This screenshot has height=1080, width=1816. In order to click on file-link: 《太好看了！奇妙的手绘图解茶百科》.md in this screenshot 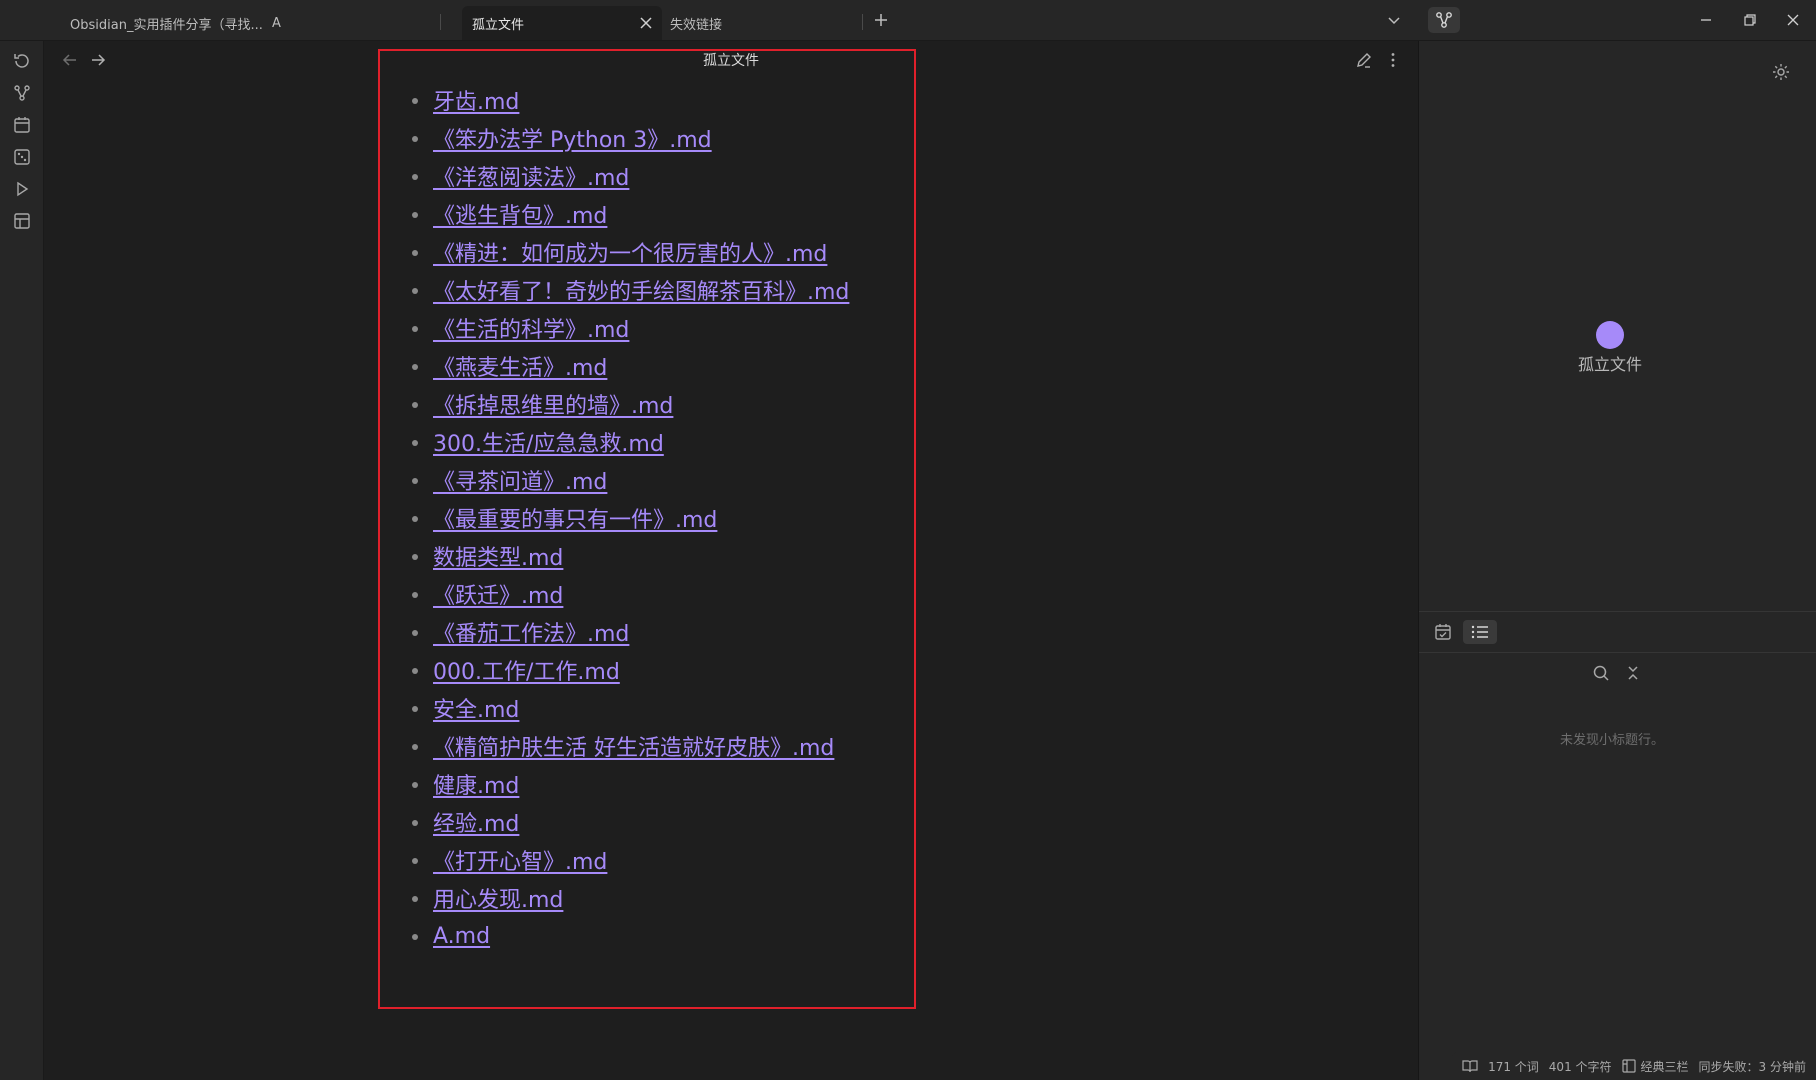, I will do `click(641, 290)`.